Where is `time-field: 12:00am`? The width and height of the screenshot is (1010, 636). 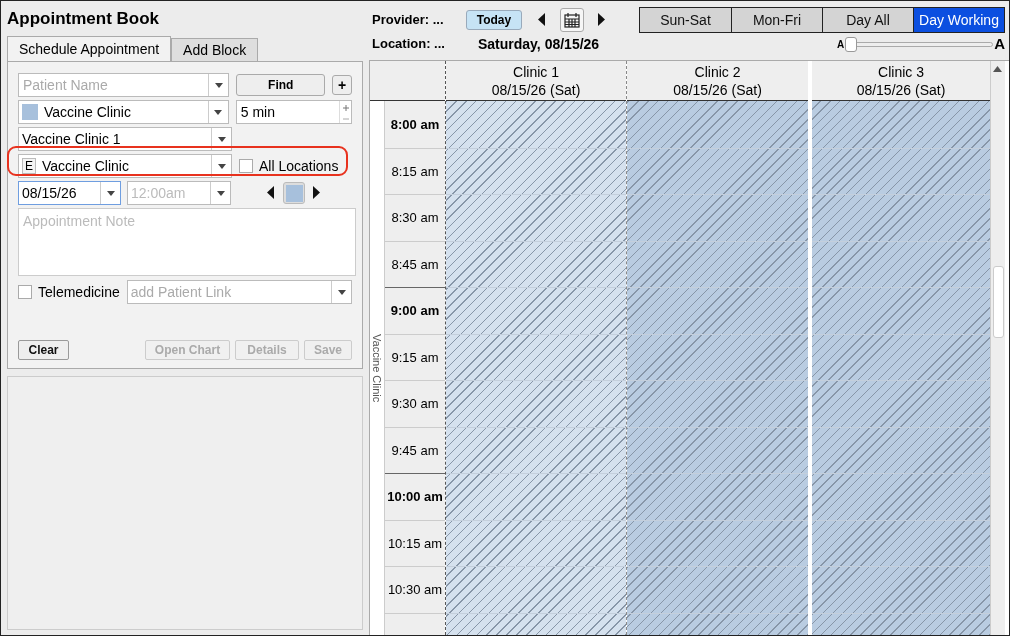
time-field: 12:00am is located at coordinates (179, 193).